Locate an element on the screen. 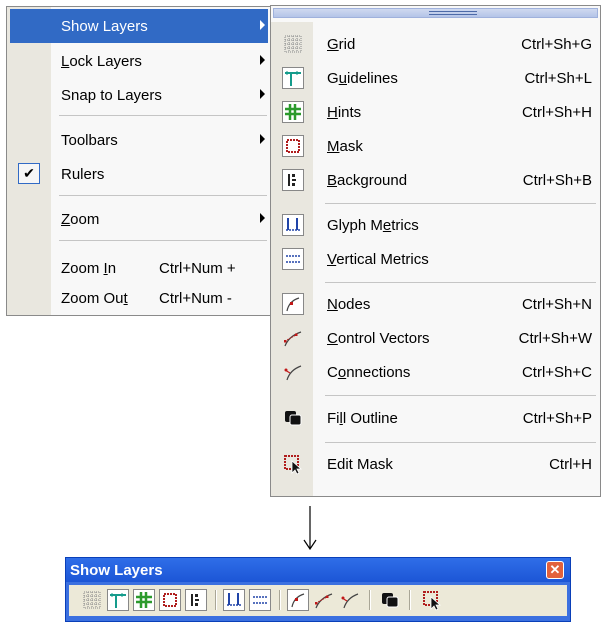  menu-item-label: Lock Layers is located at coordinates (101, 61).